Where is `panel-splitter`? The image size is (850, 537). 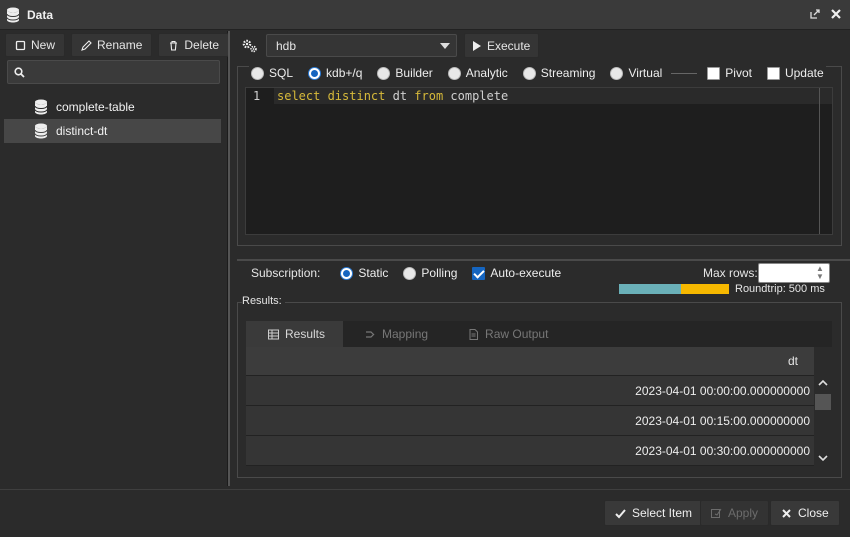 panel-splitter is located at coordinates (232, 258).